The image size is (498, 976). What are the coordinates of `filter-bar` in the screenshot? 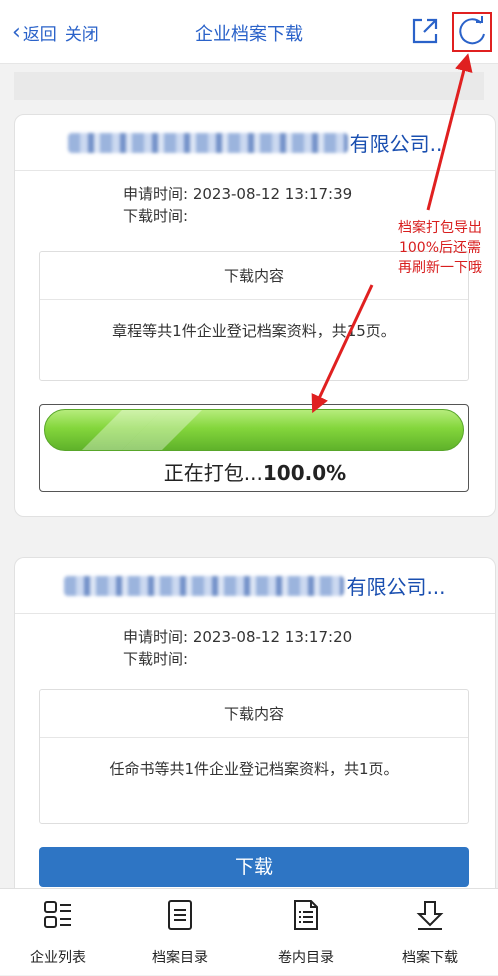 It's located at (249, 86).